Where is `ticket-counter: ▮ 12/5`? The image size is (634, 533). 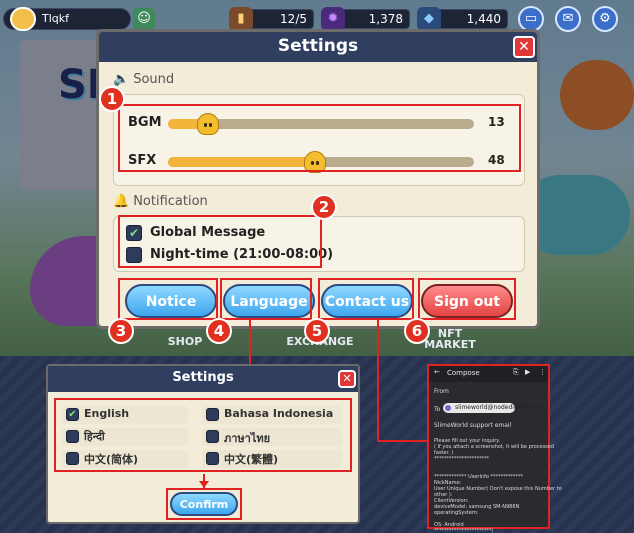
ticket-counter: ▮ 12/5 is located at coordinates (271, 19).